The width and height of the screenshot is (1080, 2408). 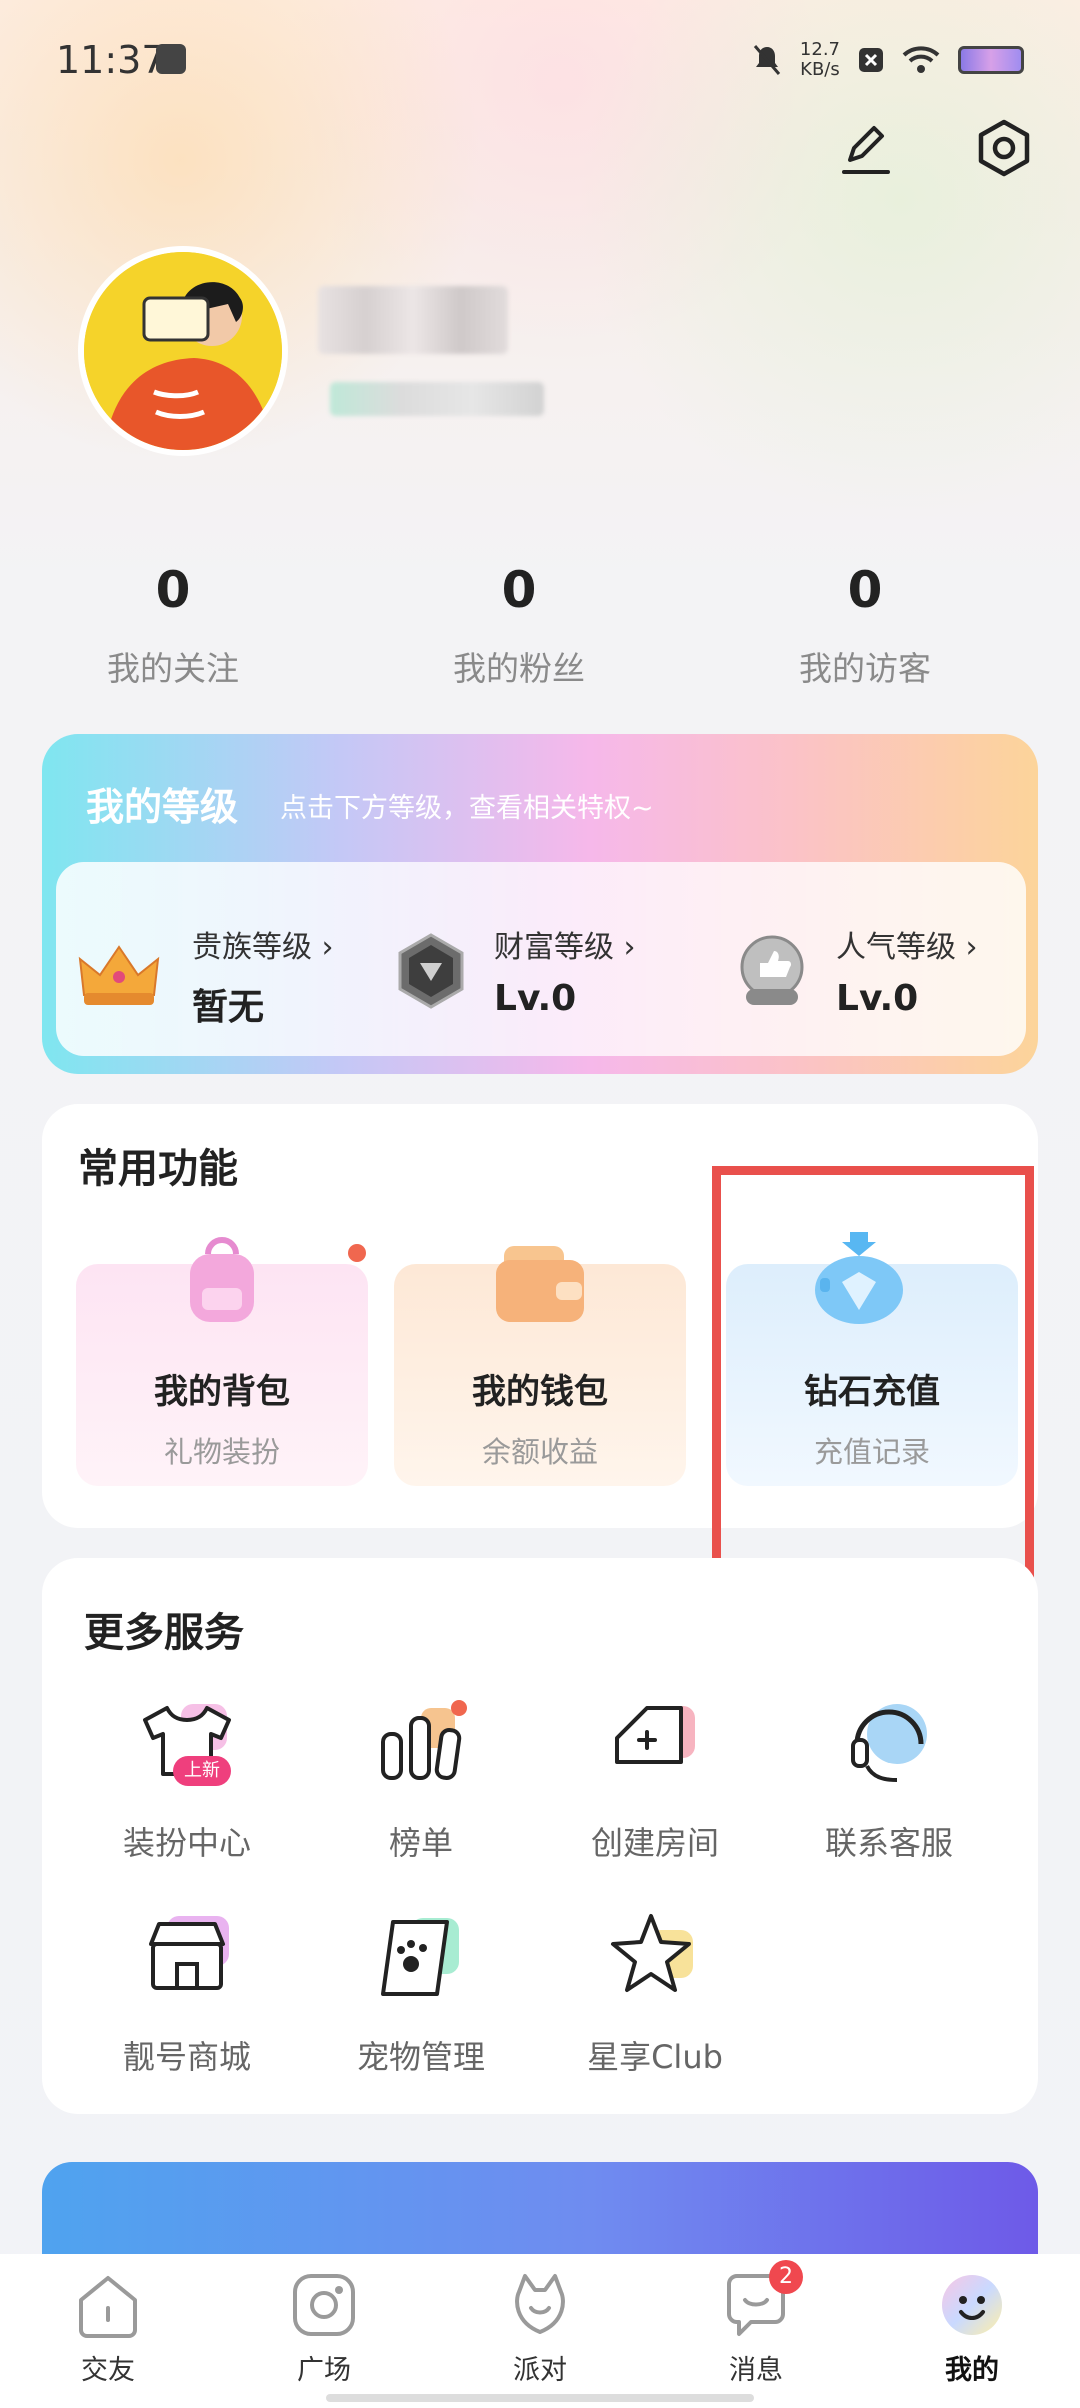 I want to click on party-icon, so click(x=540, y=2304).